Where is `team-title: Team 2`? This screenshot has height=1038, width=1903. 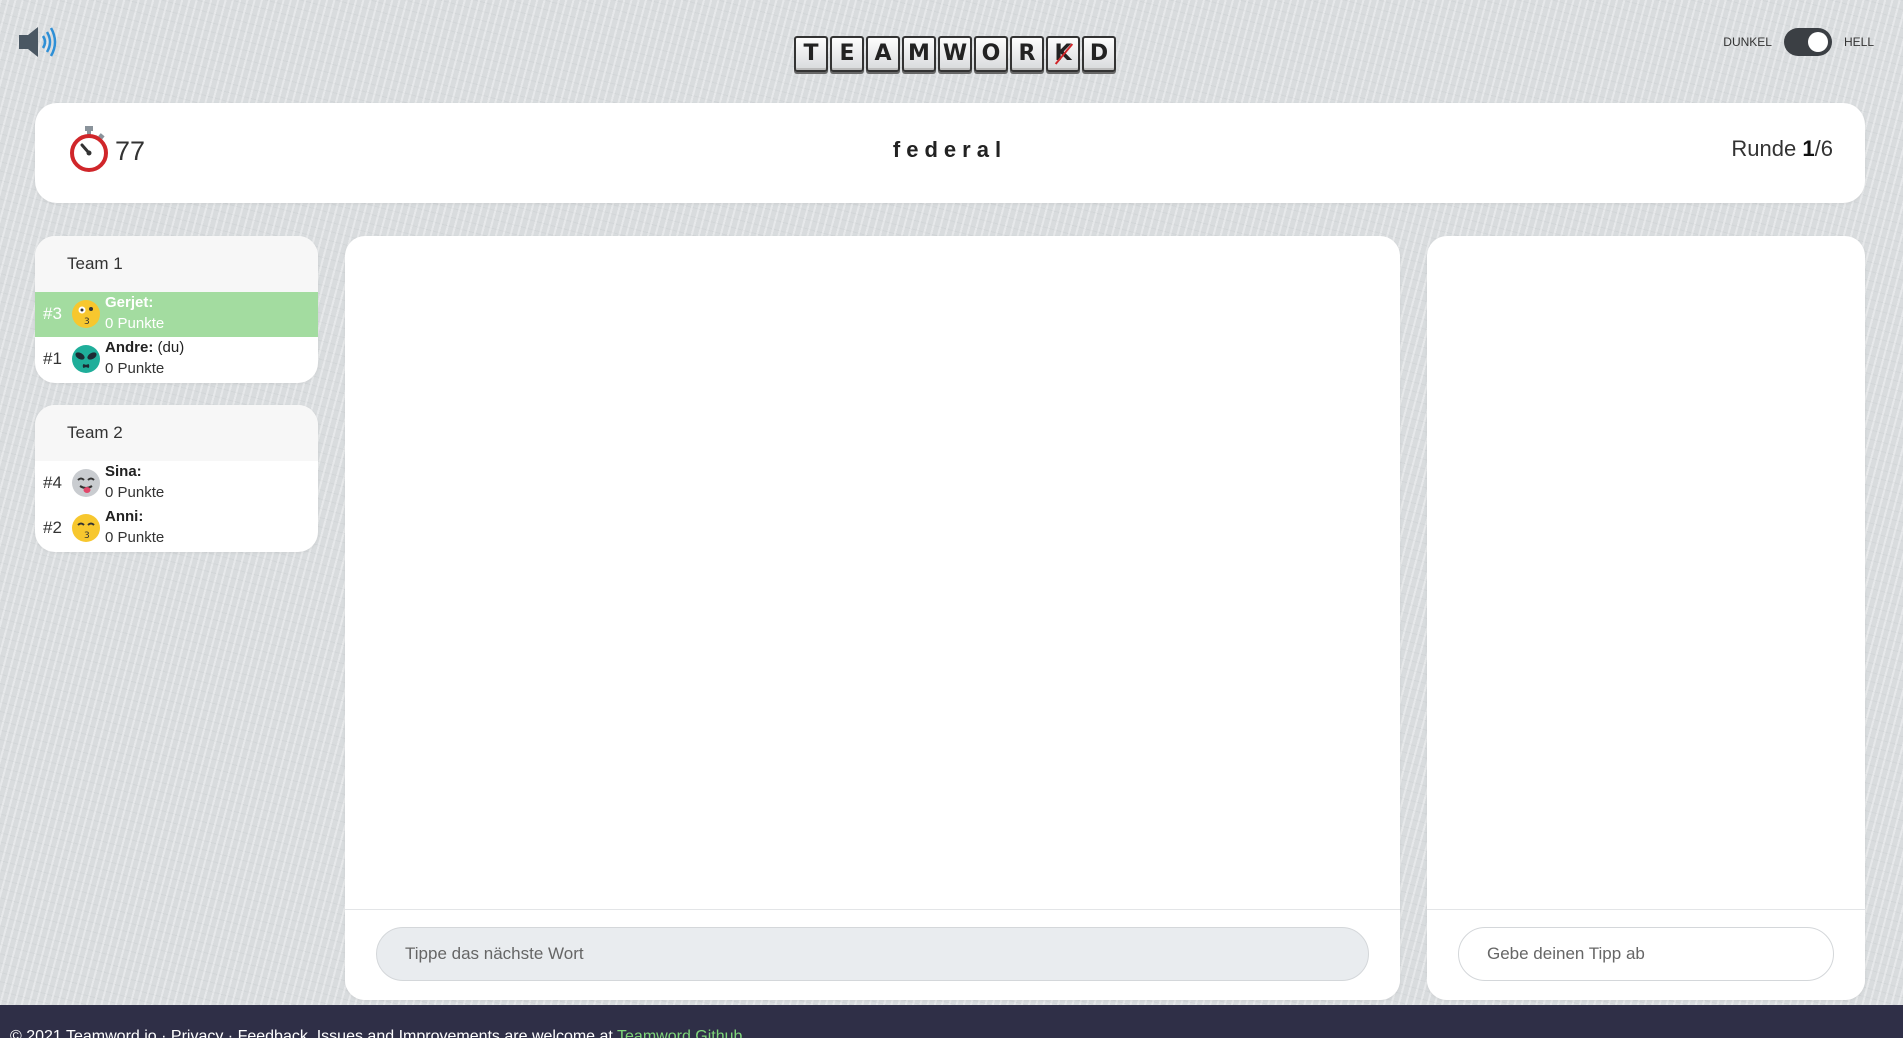
team-title: Team 2 is located at coordinates (176, 433).